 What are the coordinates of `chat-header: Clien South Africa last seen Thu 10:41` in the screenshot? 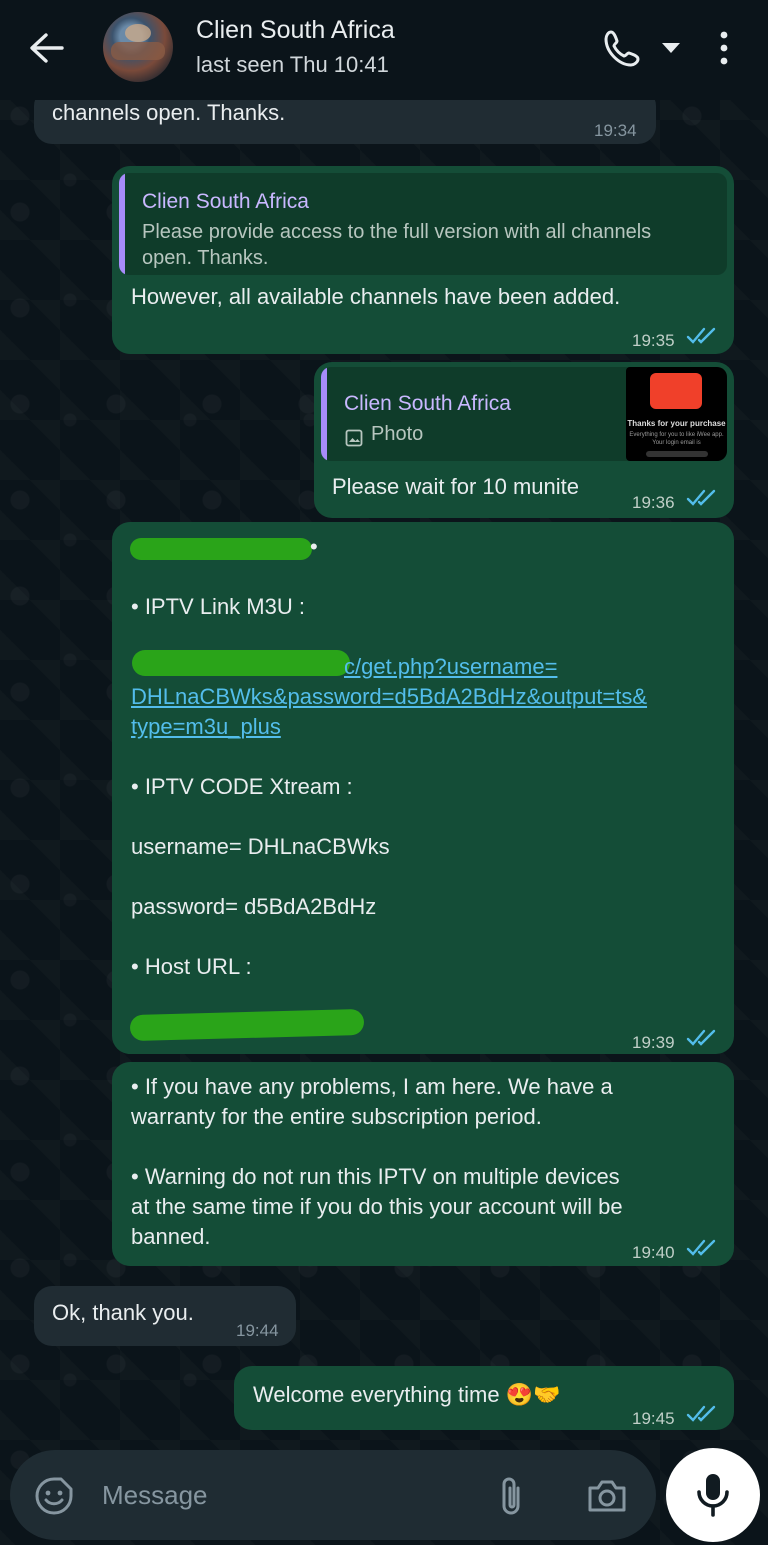 It's located at (384, 50).